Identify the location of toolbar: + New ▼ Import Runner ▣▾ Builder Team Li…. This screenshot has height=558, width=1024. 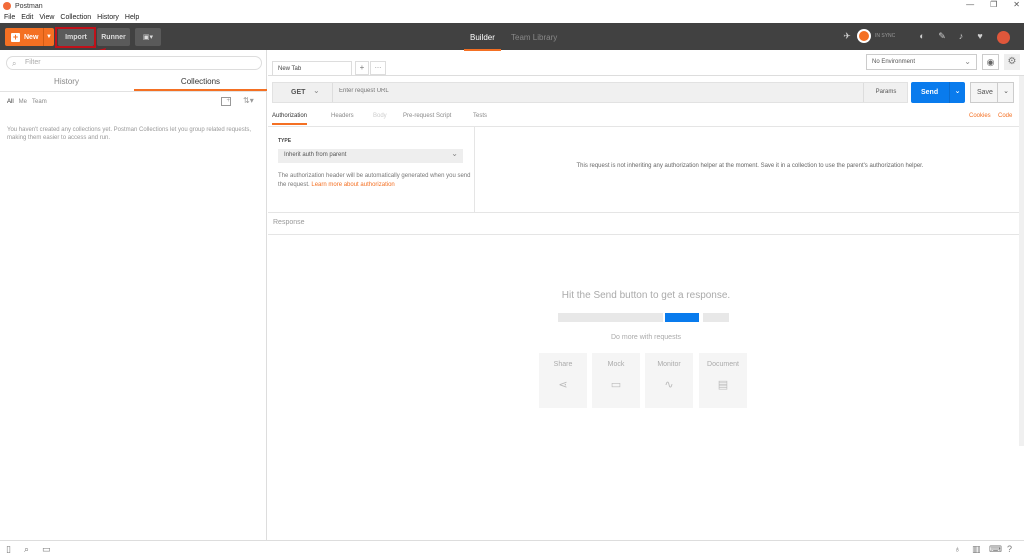
(512, 37).